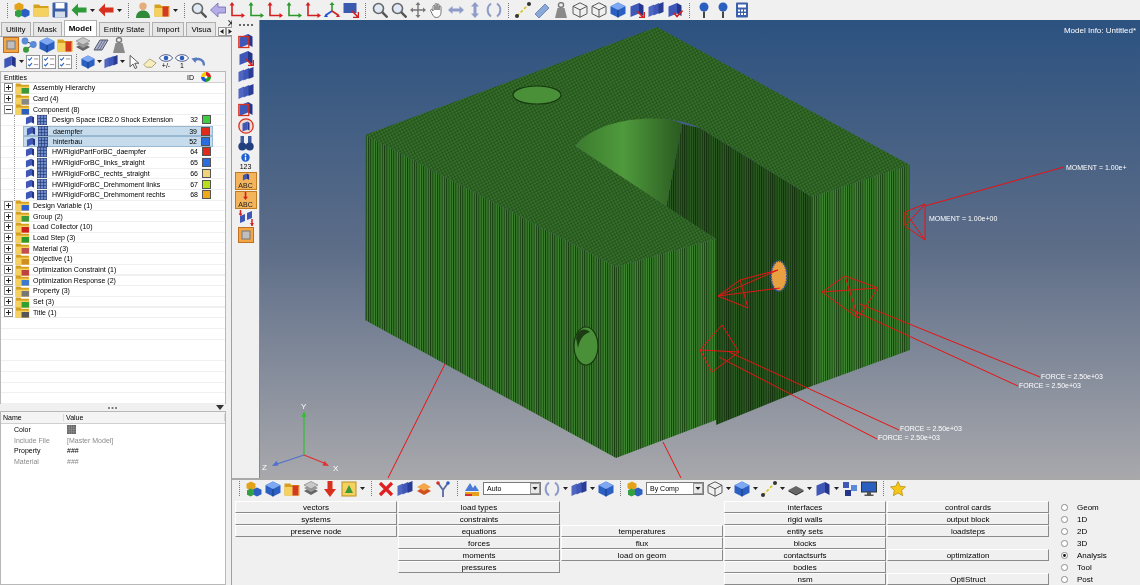 This screenshot has height=585, width=1140. What do you see at coordinates (805, 579) in the screenshot?
I see `panel-button: nsm` at bounding box center [805, 579].